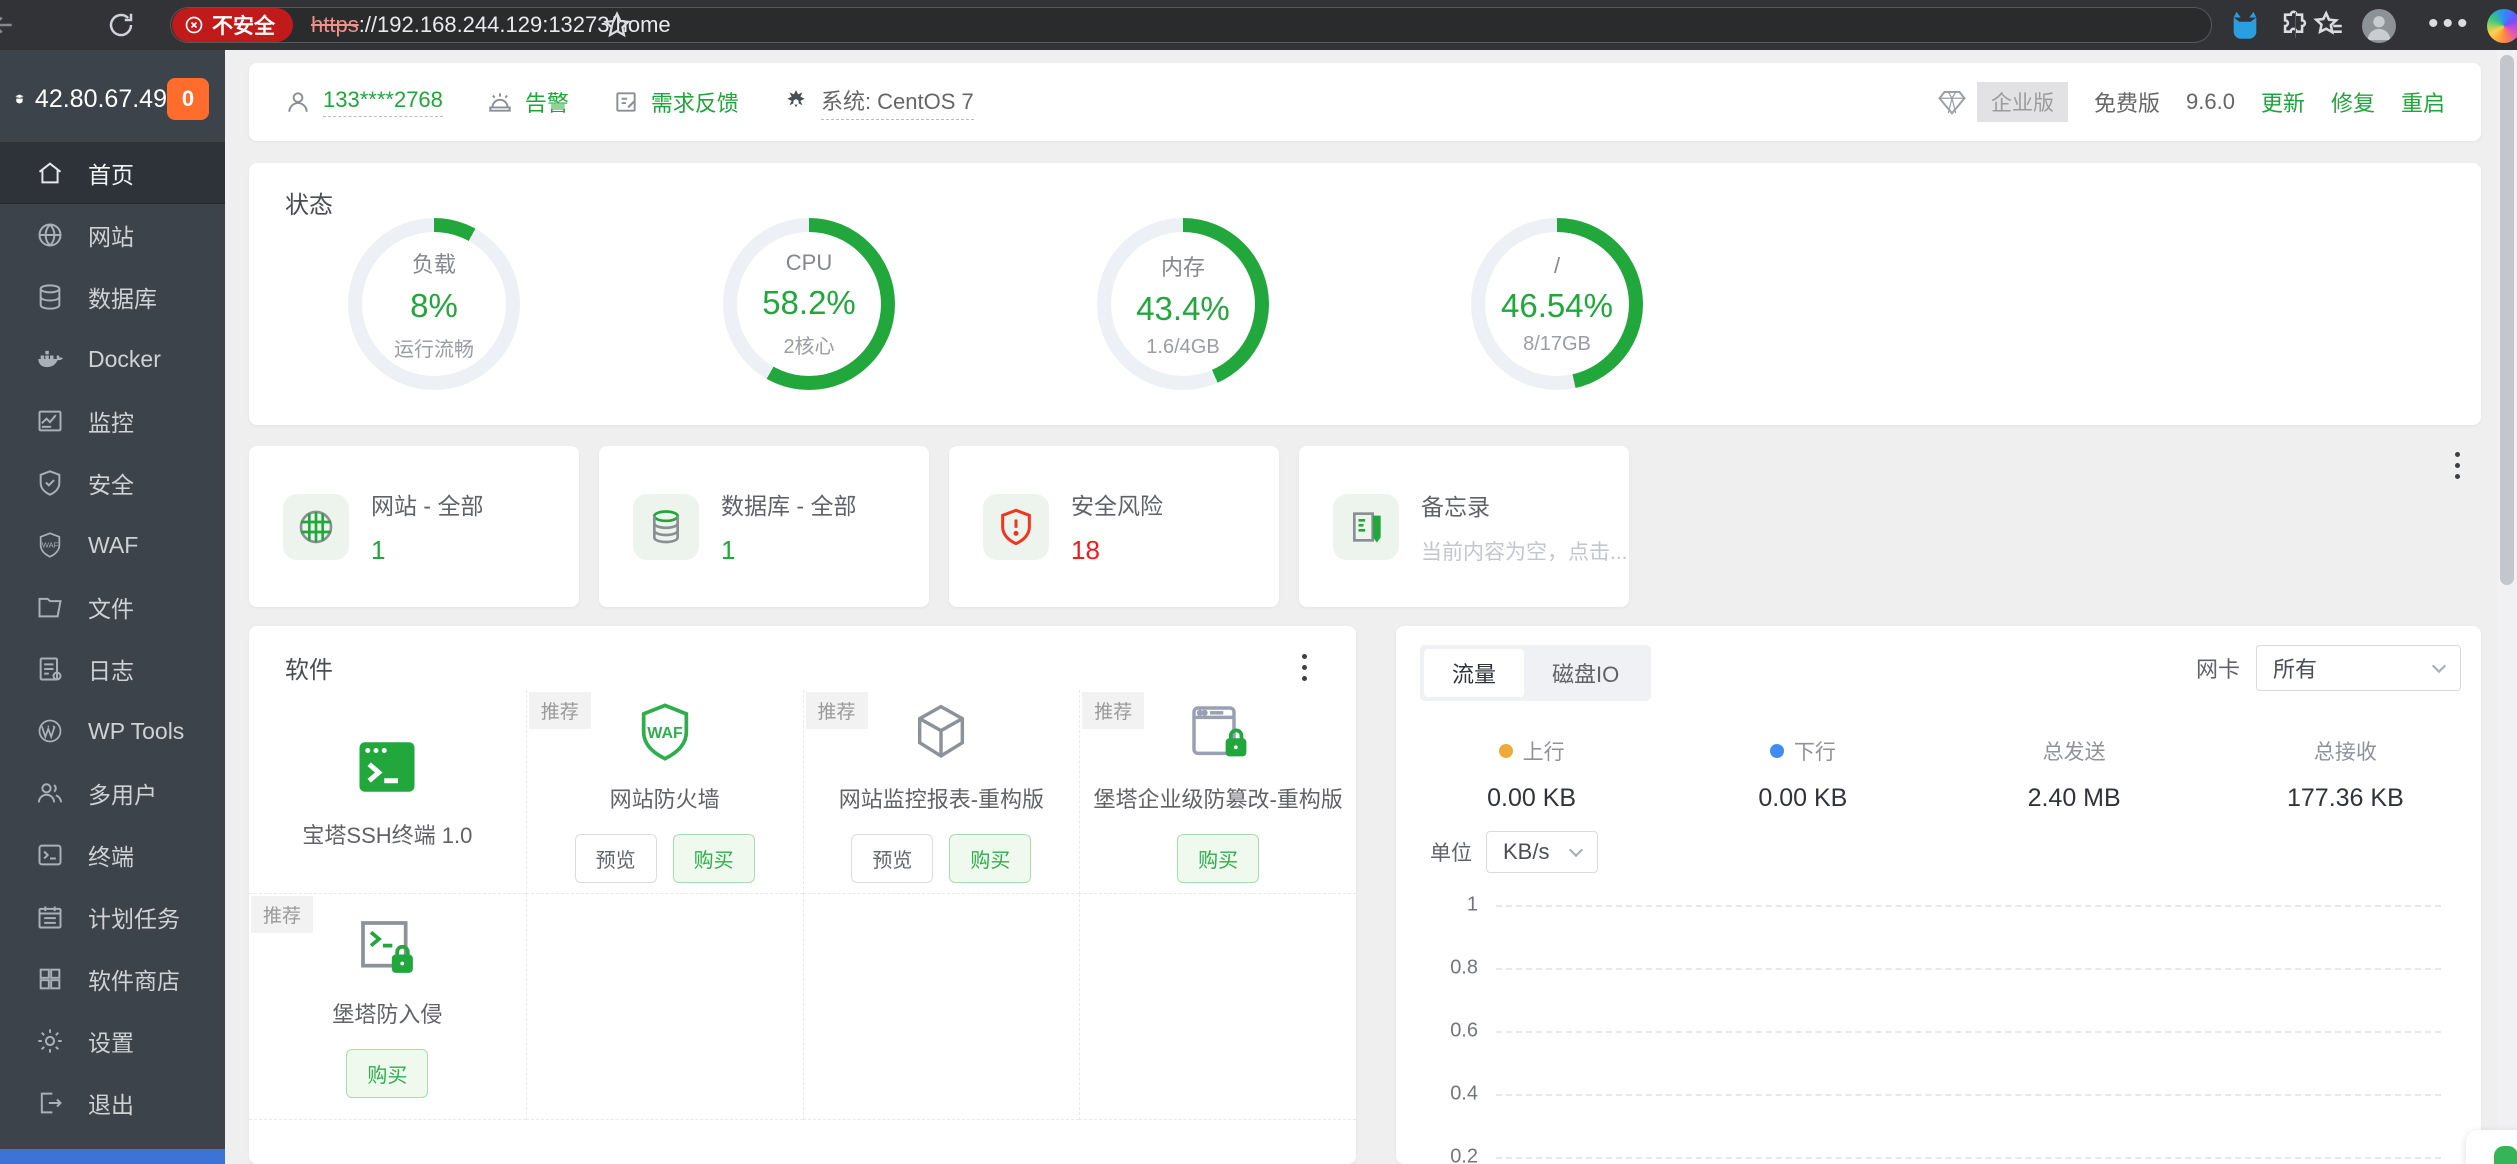 This screenshot has width=2517, height=1164. What do you see at coordinates (1557, 304) in the screenshot?
I see `gauge-disk: / 46.54% 8/17GB` at bounding box center [1557, 304].